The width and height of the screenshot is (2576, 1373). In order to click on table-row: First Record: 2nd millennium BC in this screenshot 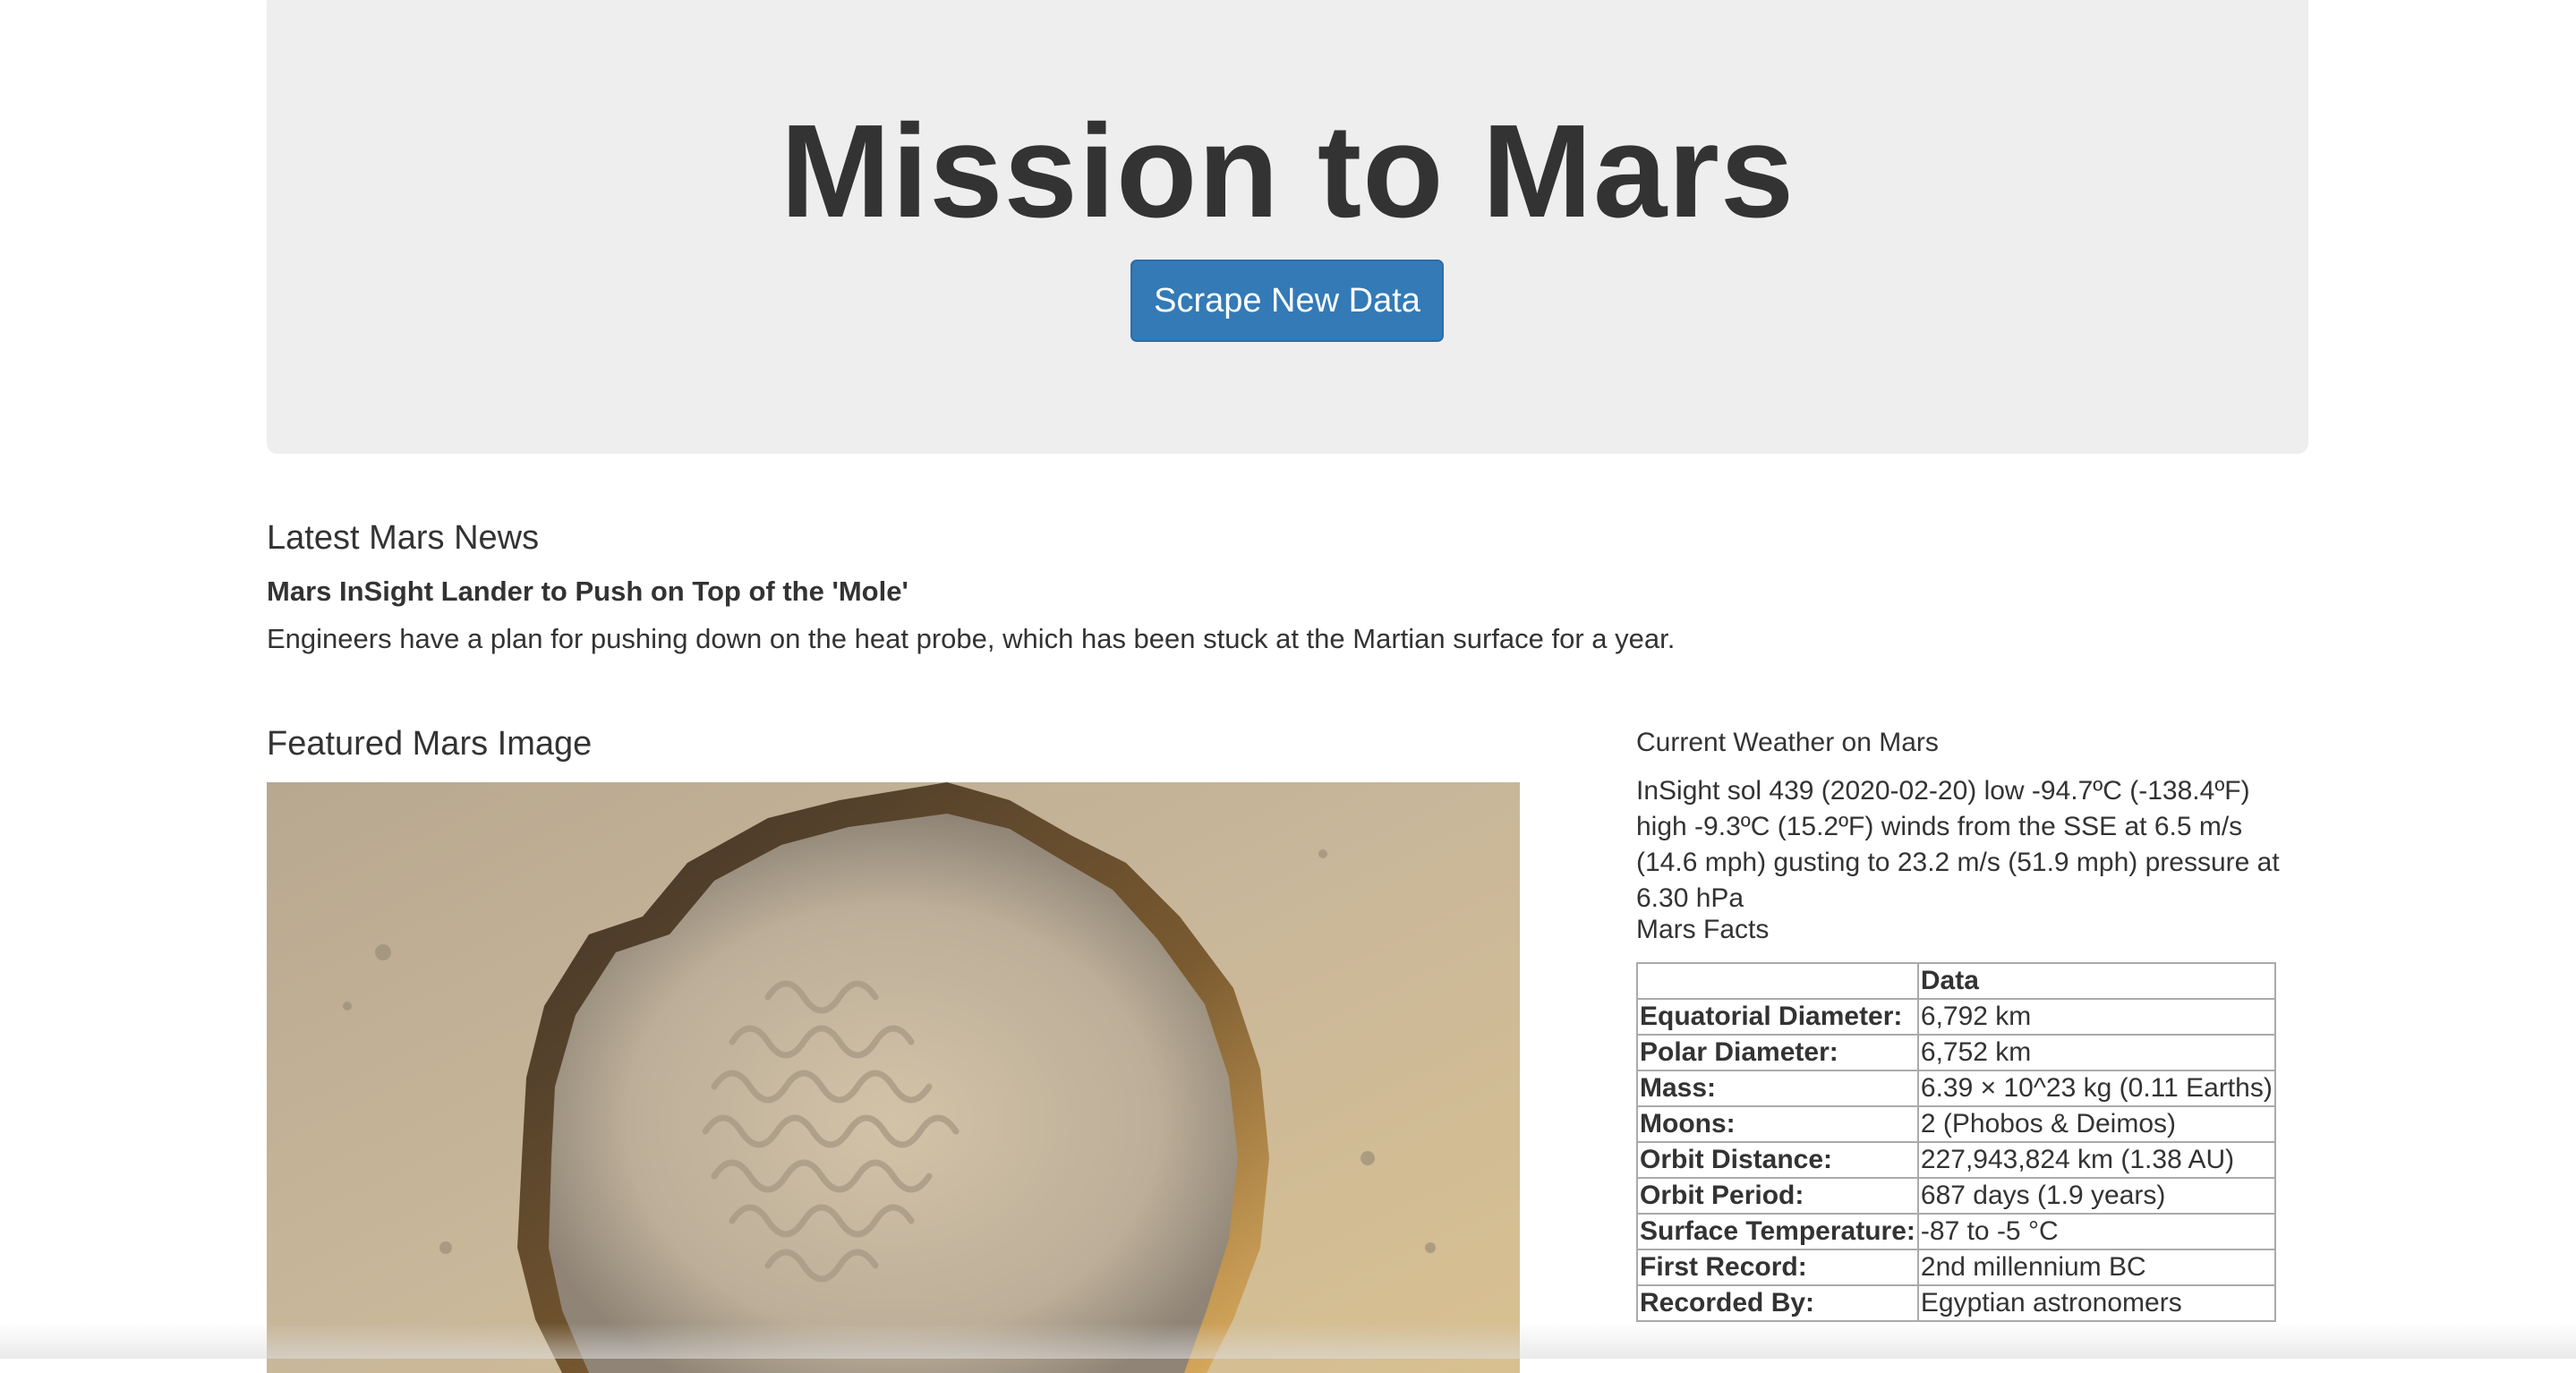, I will do `click(1956, 1267)`.